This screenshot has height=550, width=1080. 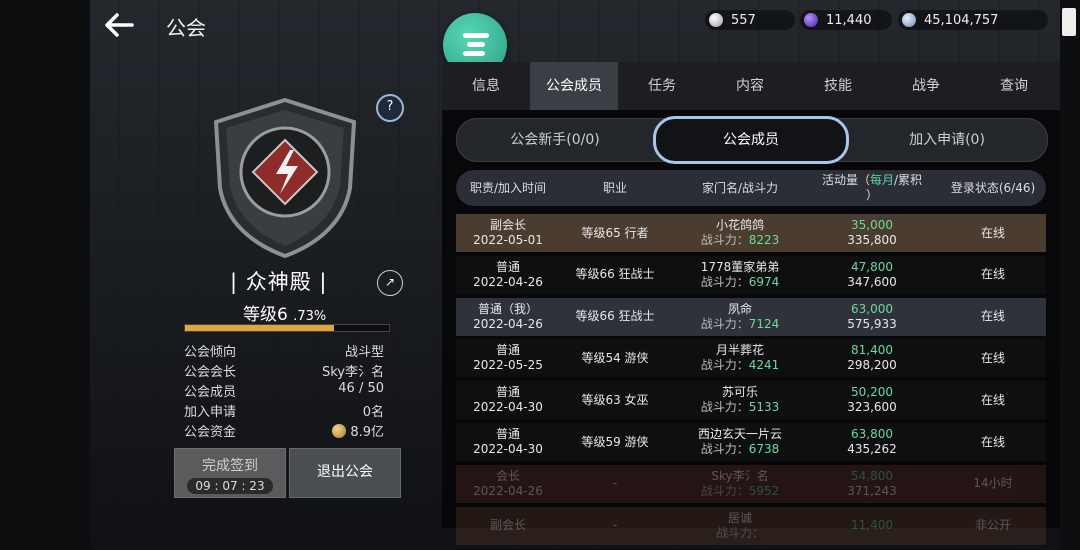 I want to click on family-cell: 月半葬花 战斗力：4241, so click(x=740, y=358).